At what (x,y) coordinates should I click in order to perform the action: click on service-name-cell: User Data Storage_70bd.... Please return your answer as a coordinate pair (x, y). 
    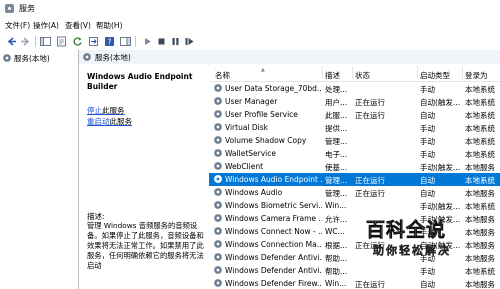
    Looking at the image, I should click on (273, 88).